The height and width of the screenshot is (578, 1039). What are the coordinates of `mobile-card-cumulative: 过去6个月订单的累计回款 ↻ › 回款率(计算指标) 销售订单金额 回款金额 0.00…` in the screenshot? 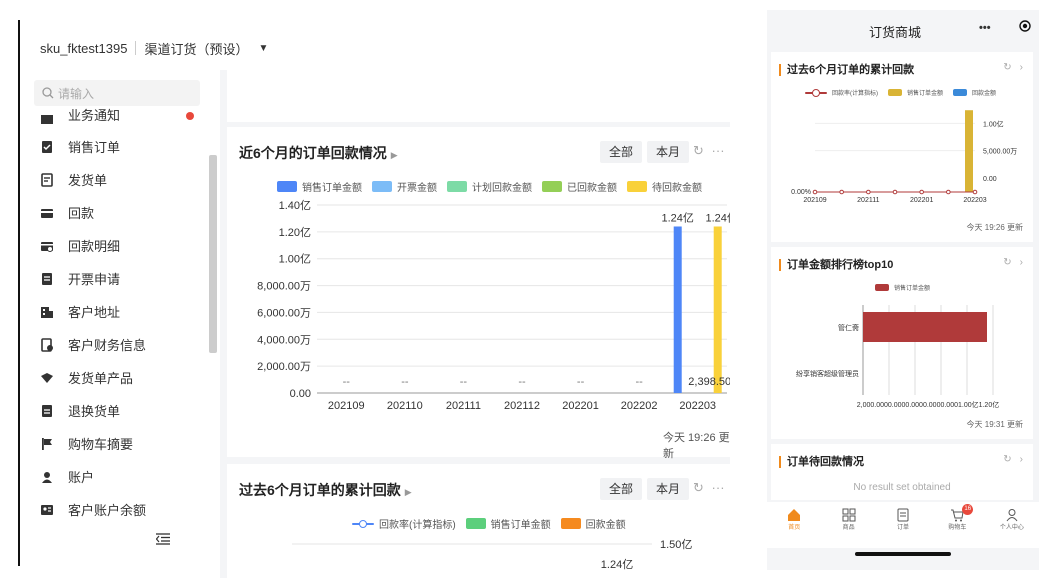 It's located at (902, 147).